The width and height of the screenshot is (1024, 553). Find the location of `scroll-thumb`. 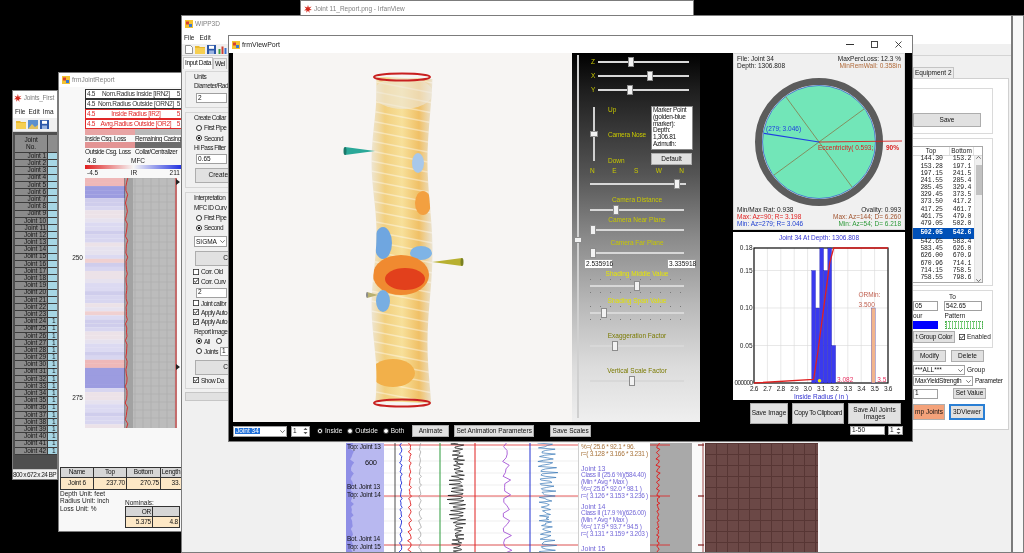

scroll-thumb is located at coordinates (978, 180).